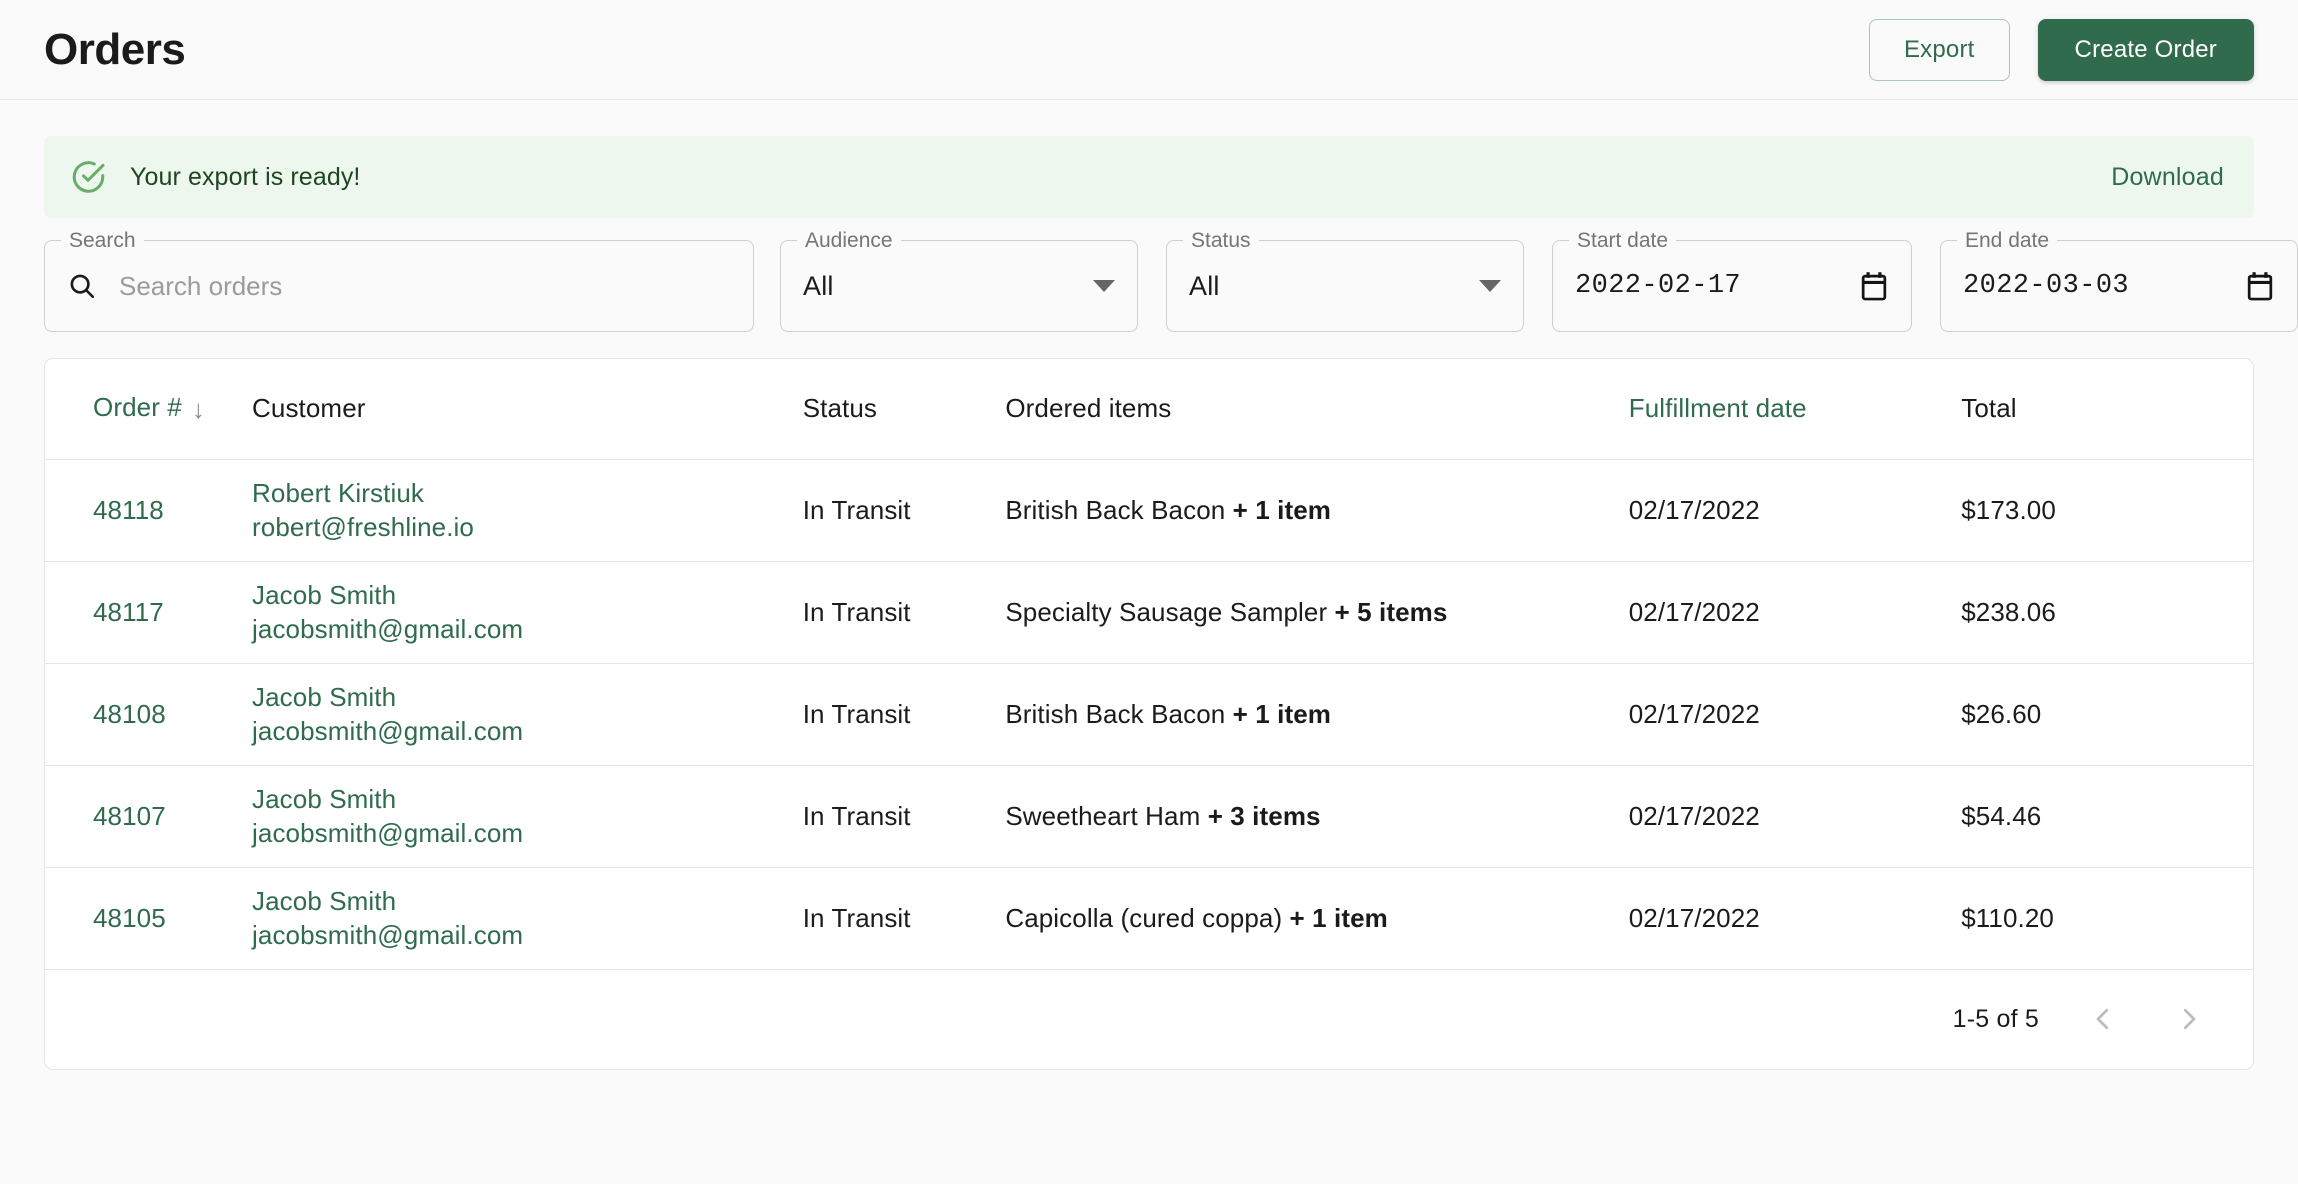 This screenshot has width=2298, height=1184. I want to click on ordered-items-count: + 5 items, so click(1391, 611).